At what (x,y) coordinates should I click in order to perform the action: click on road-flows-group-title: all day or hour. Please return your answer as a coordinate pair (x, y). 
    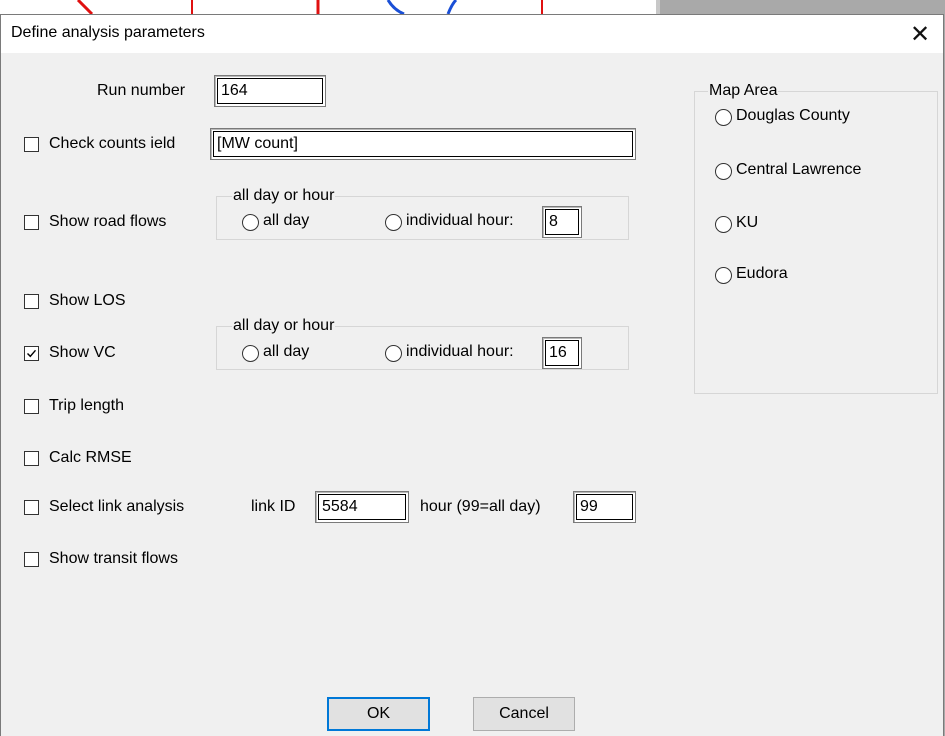
    Looking at the image, I should click on (284, 196).